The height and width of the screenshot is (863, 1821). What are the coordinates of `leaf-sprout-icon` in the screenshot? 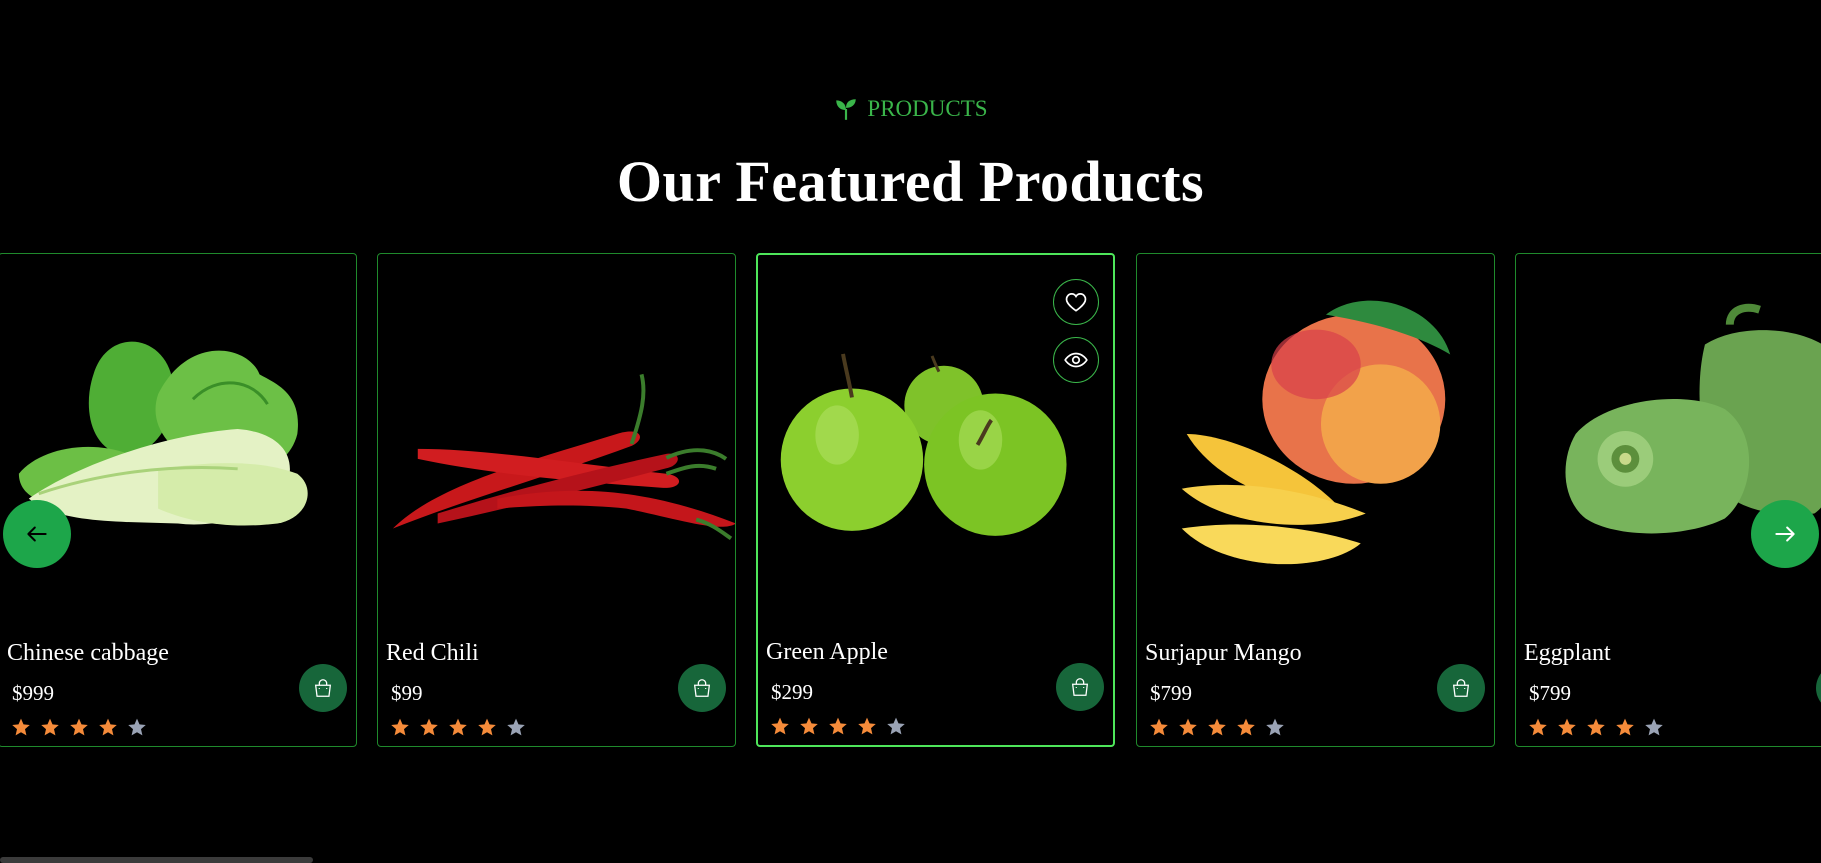 It's located at (846, 109).